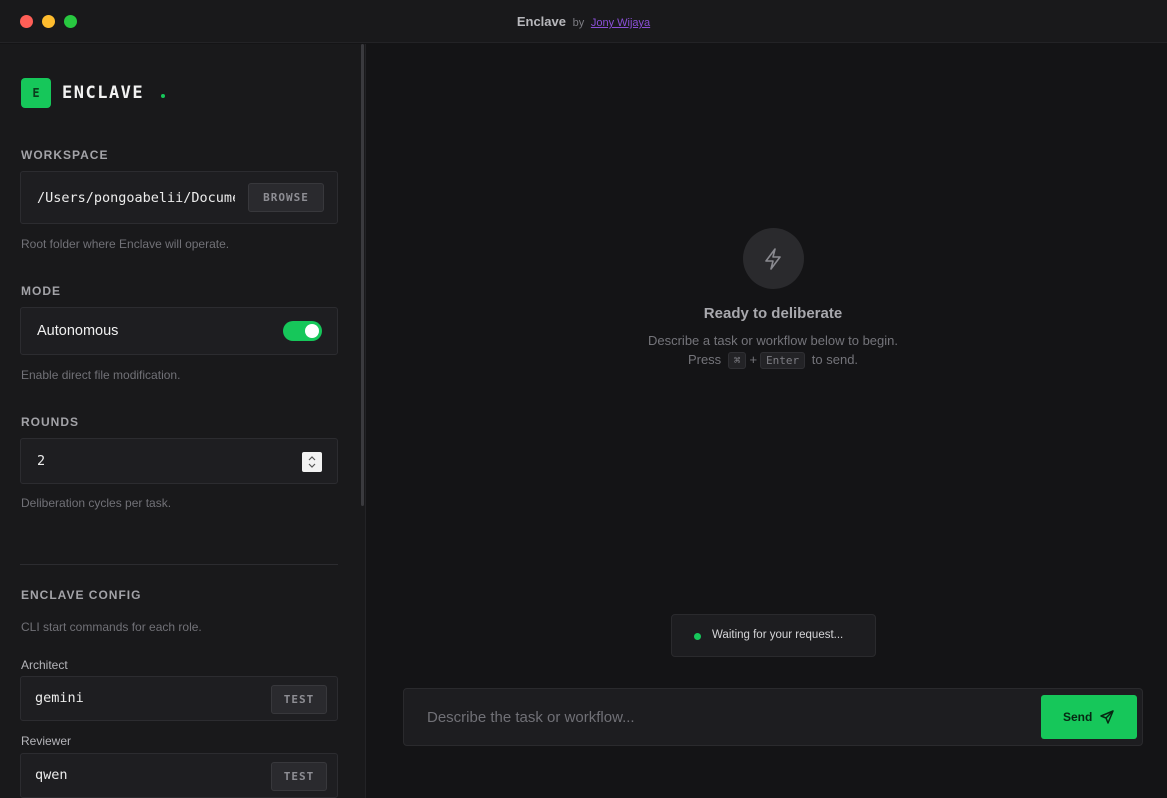  What do you see at coordinates (103, 93) in the screenshot?
I see `logo-text: ENCLAVE` at bounding box center [103, 93].